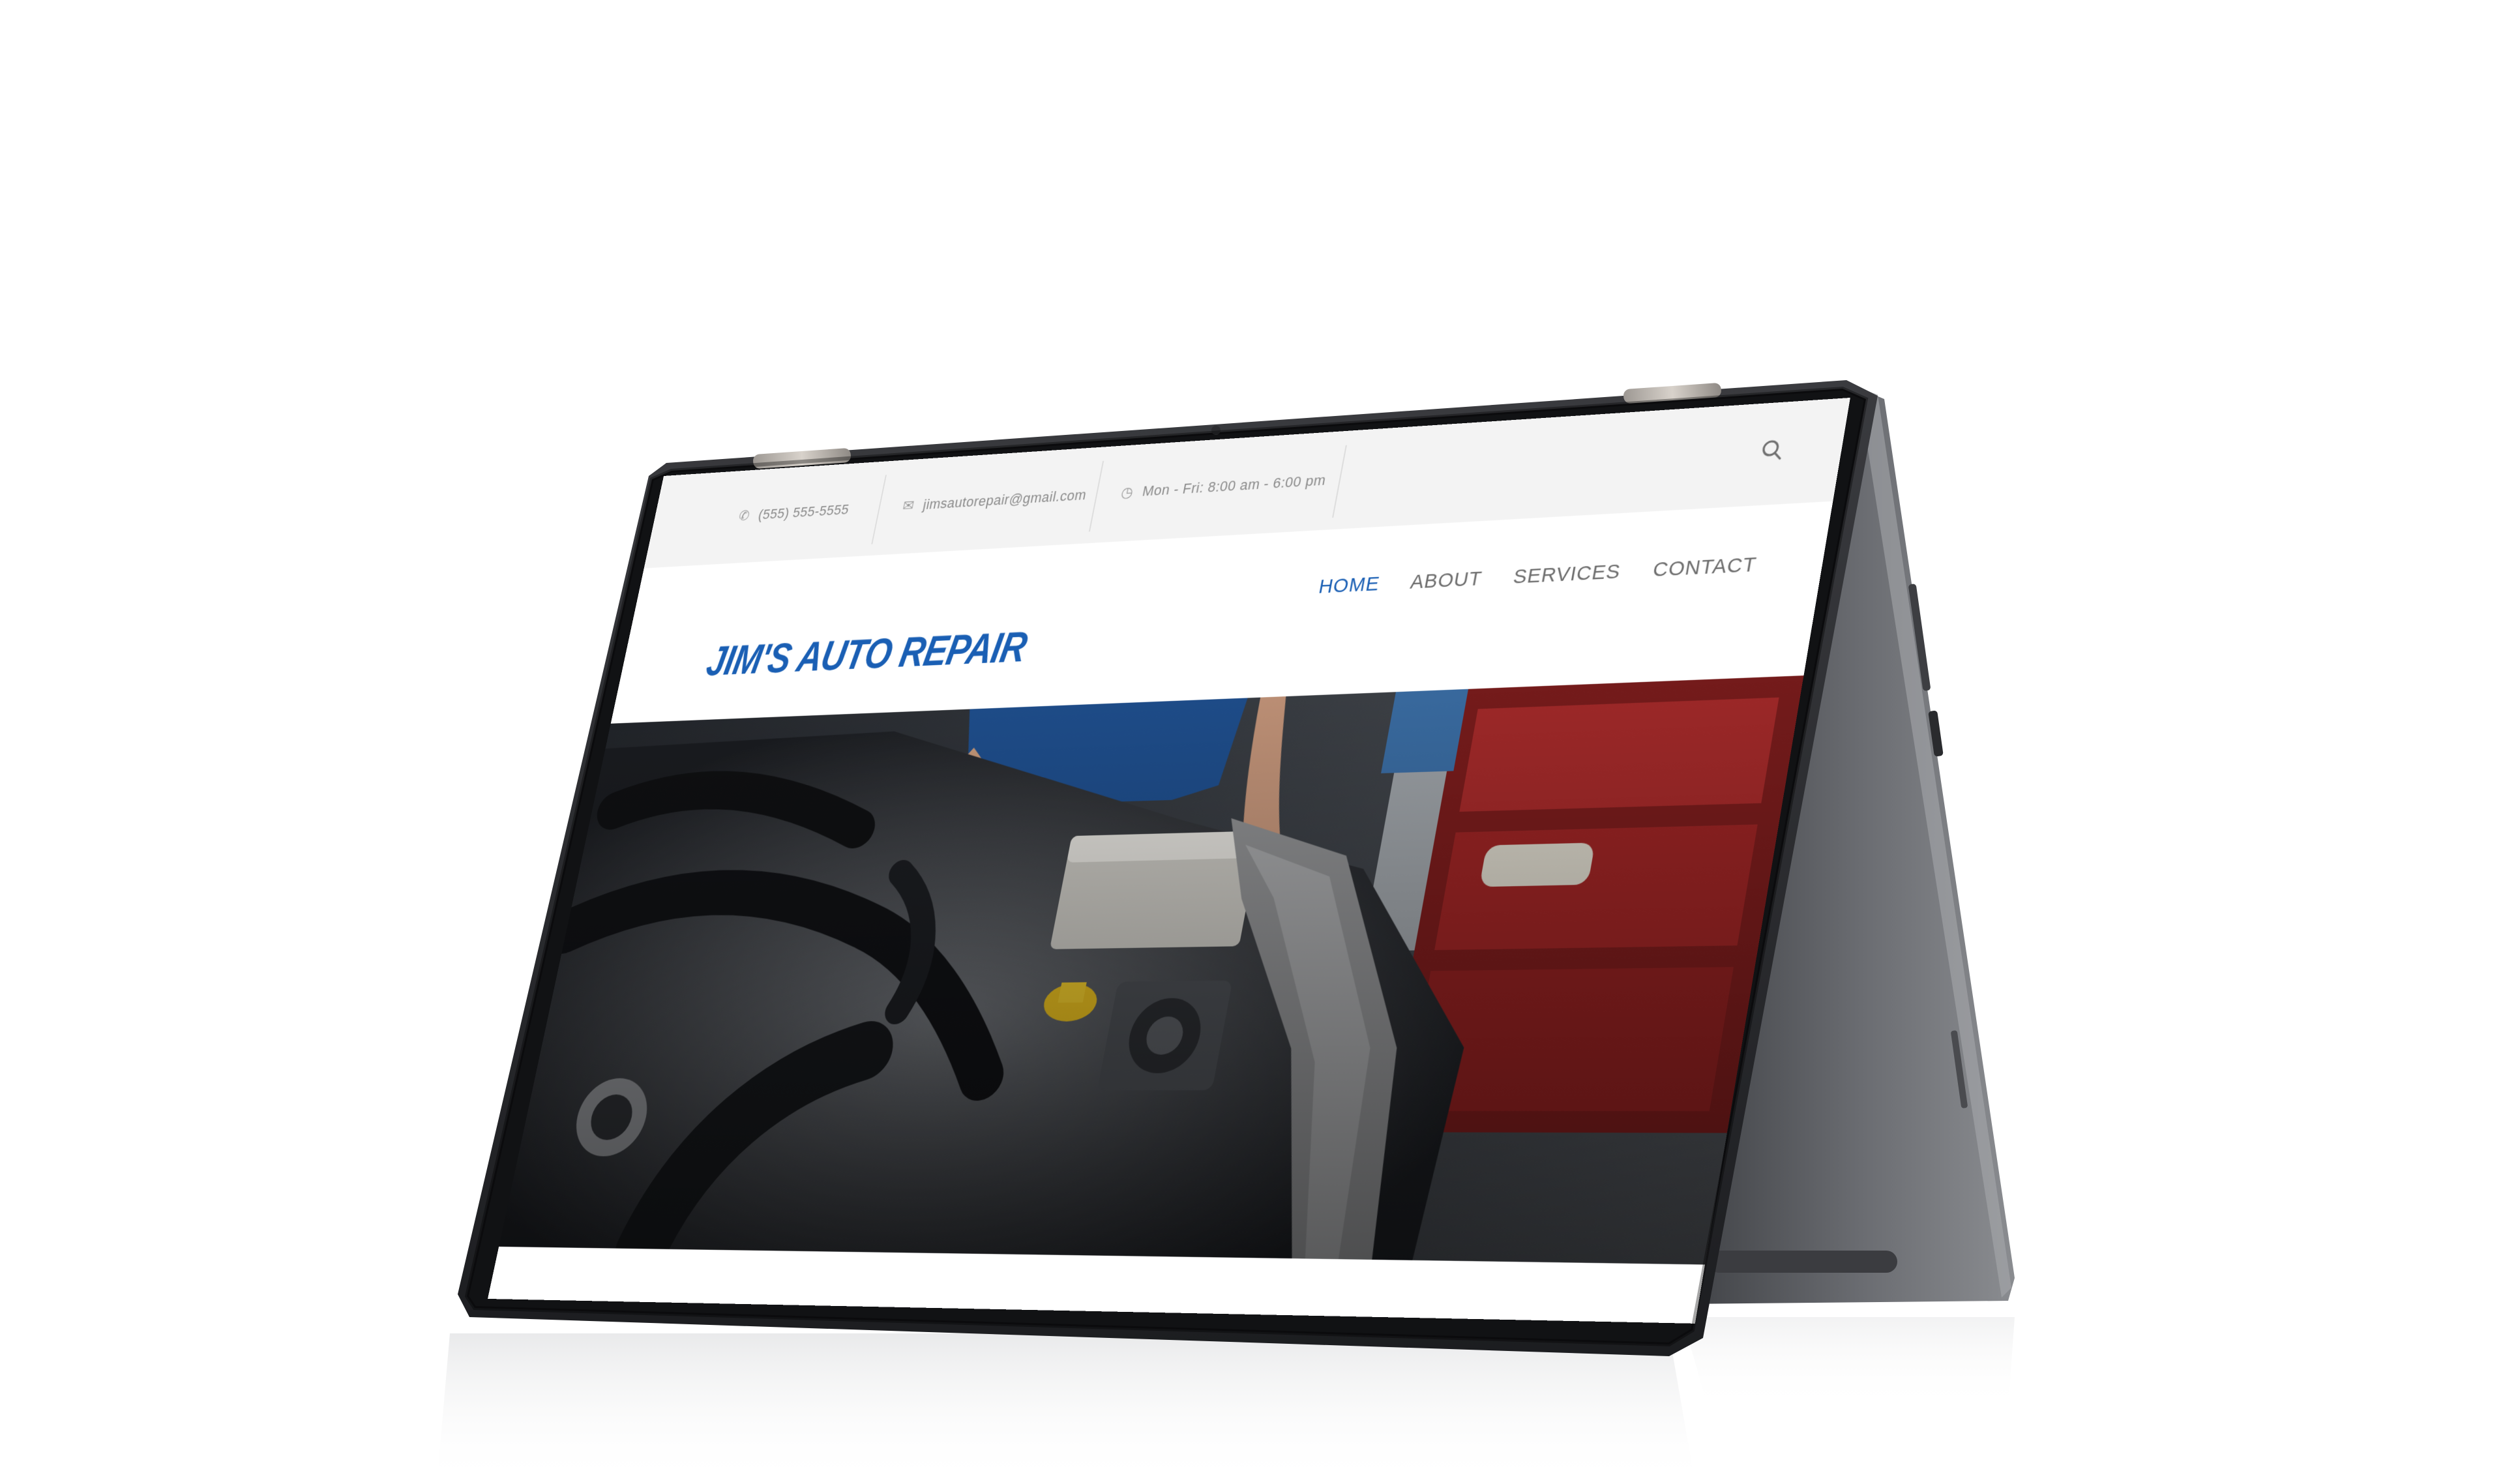 Image resolution: width=2518 pixels, height=1484 pixels. What do you see at coordinates (1446, 580) in the screenshot?
I see `nav-about: ABOUT` at bounding box center [1446, 580].